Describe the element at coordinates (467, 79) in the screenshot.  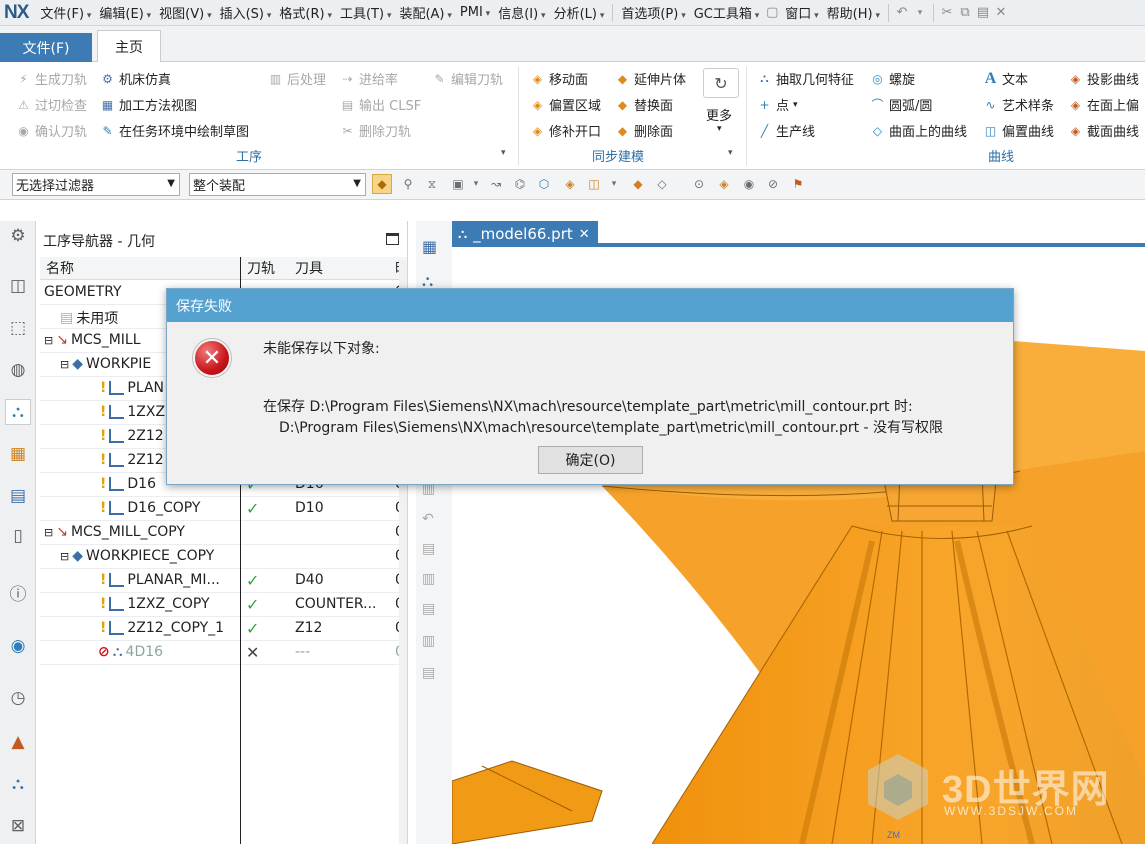
I see `edit-toolpath-button: ✎ 编辑刀轨` at that location.